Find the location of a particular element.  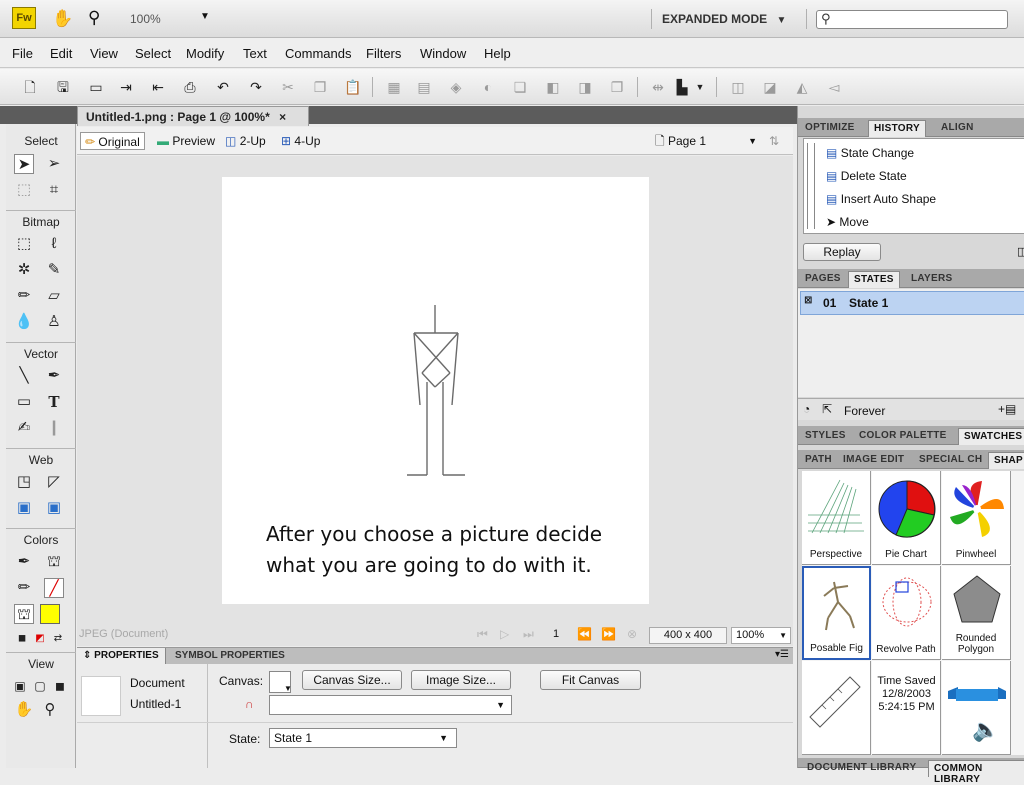

stop-icon: ⊗ is located at coordinates (632, 634).